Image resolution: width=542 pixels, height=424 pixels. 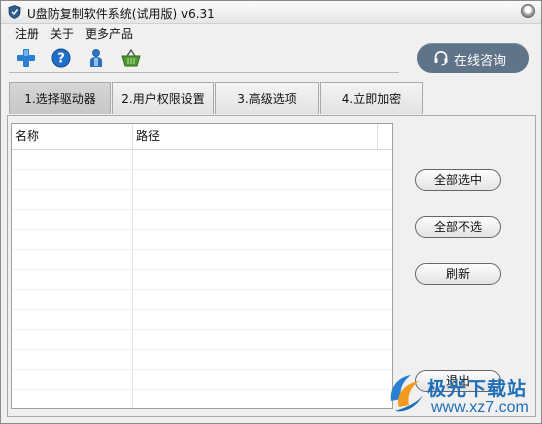 I want to click on headset-icon, so click(x=441, y=58).